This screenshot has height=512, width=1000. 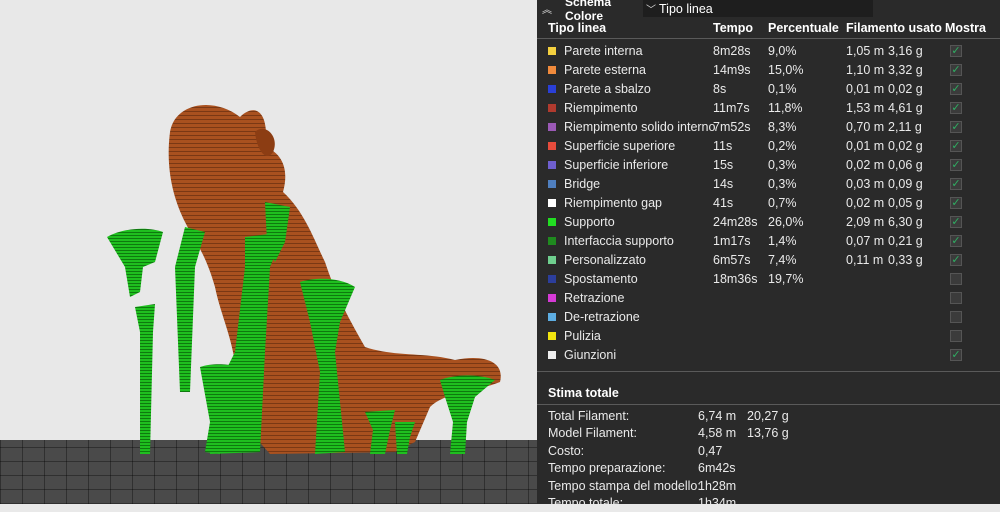 I want to click on time-value: 7m52s, so click(x=732, y=127).